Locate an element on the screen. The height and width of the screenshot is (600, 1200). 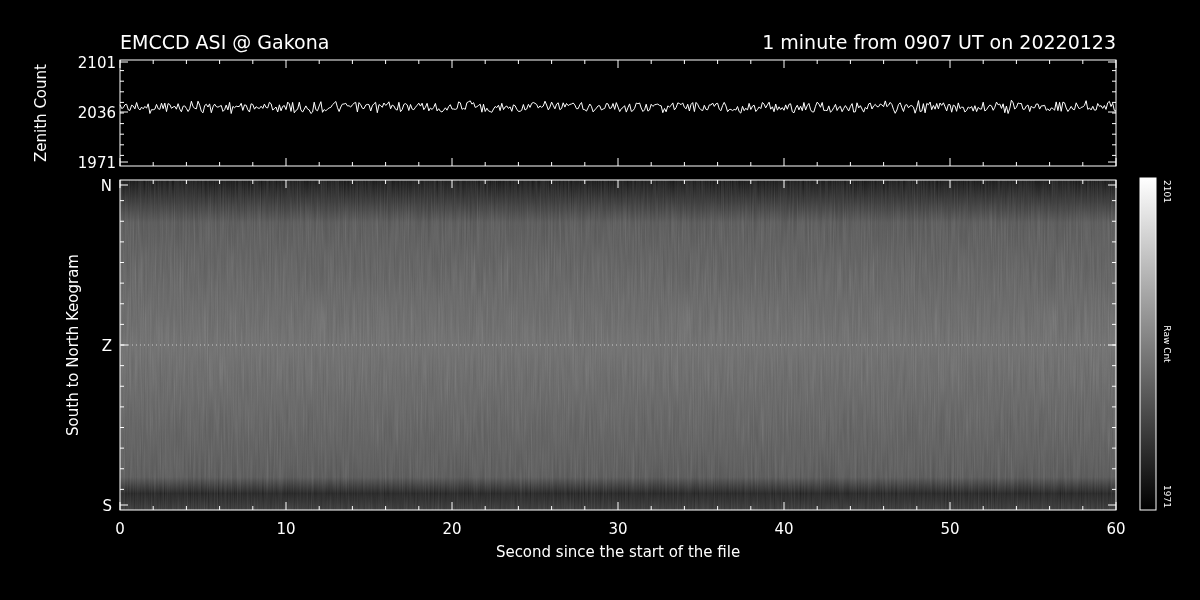
x-tick-label: 10 is located at coordinates (286, 529).